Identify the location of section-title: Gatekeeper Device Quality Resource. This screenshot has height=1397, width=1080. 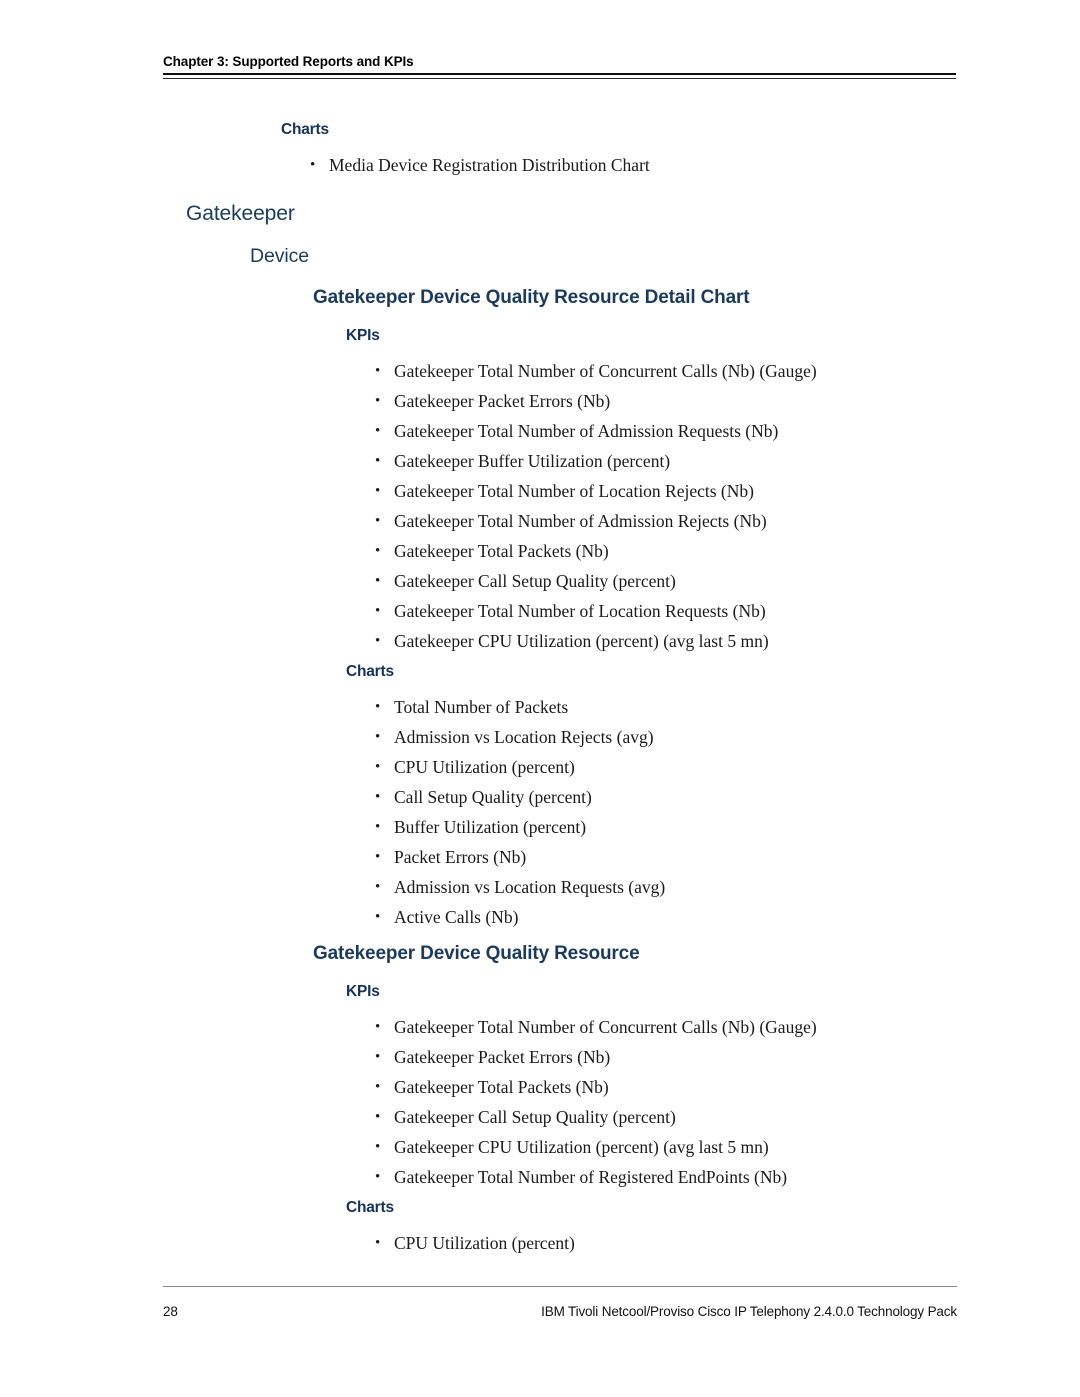
(476, 953).